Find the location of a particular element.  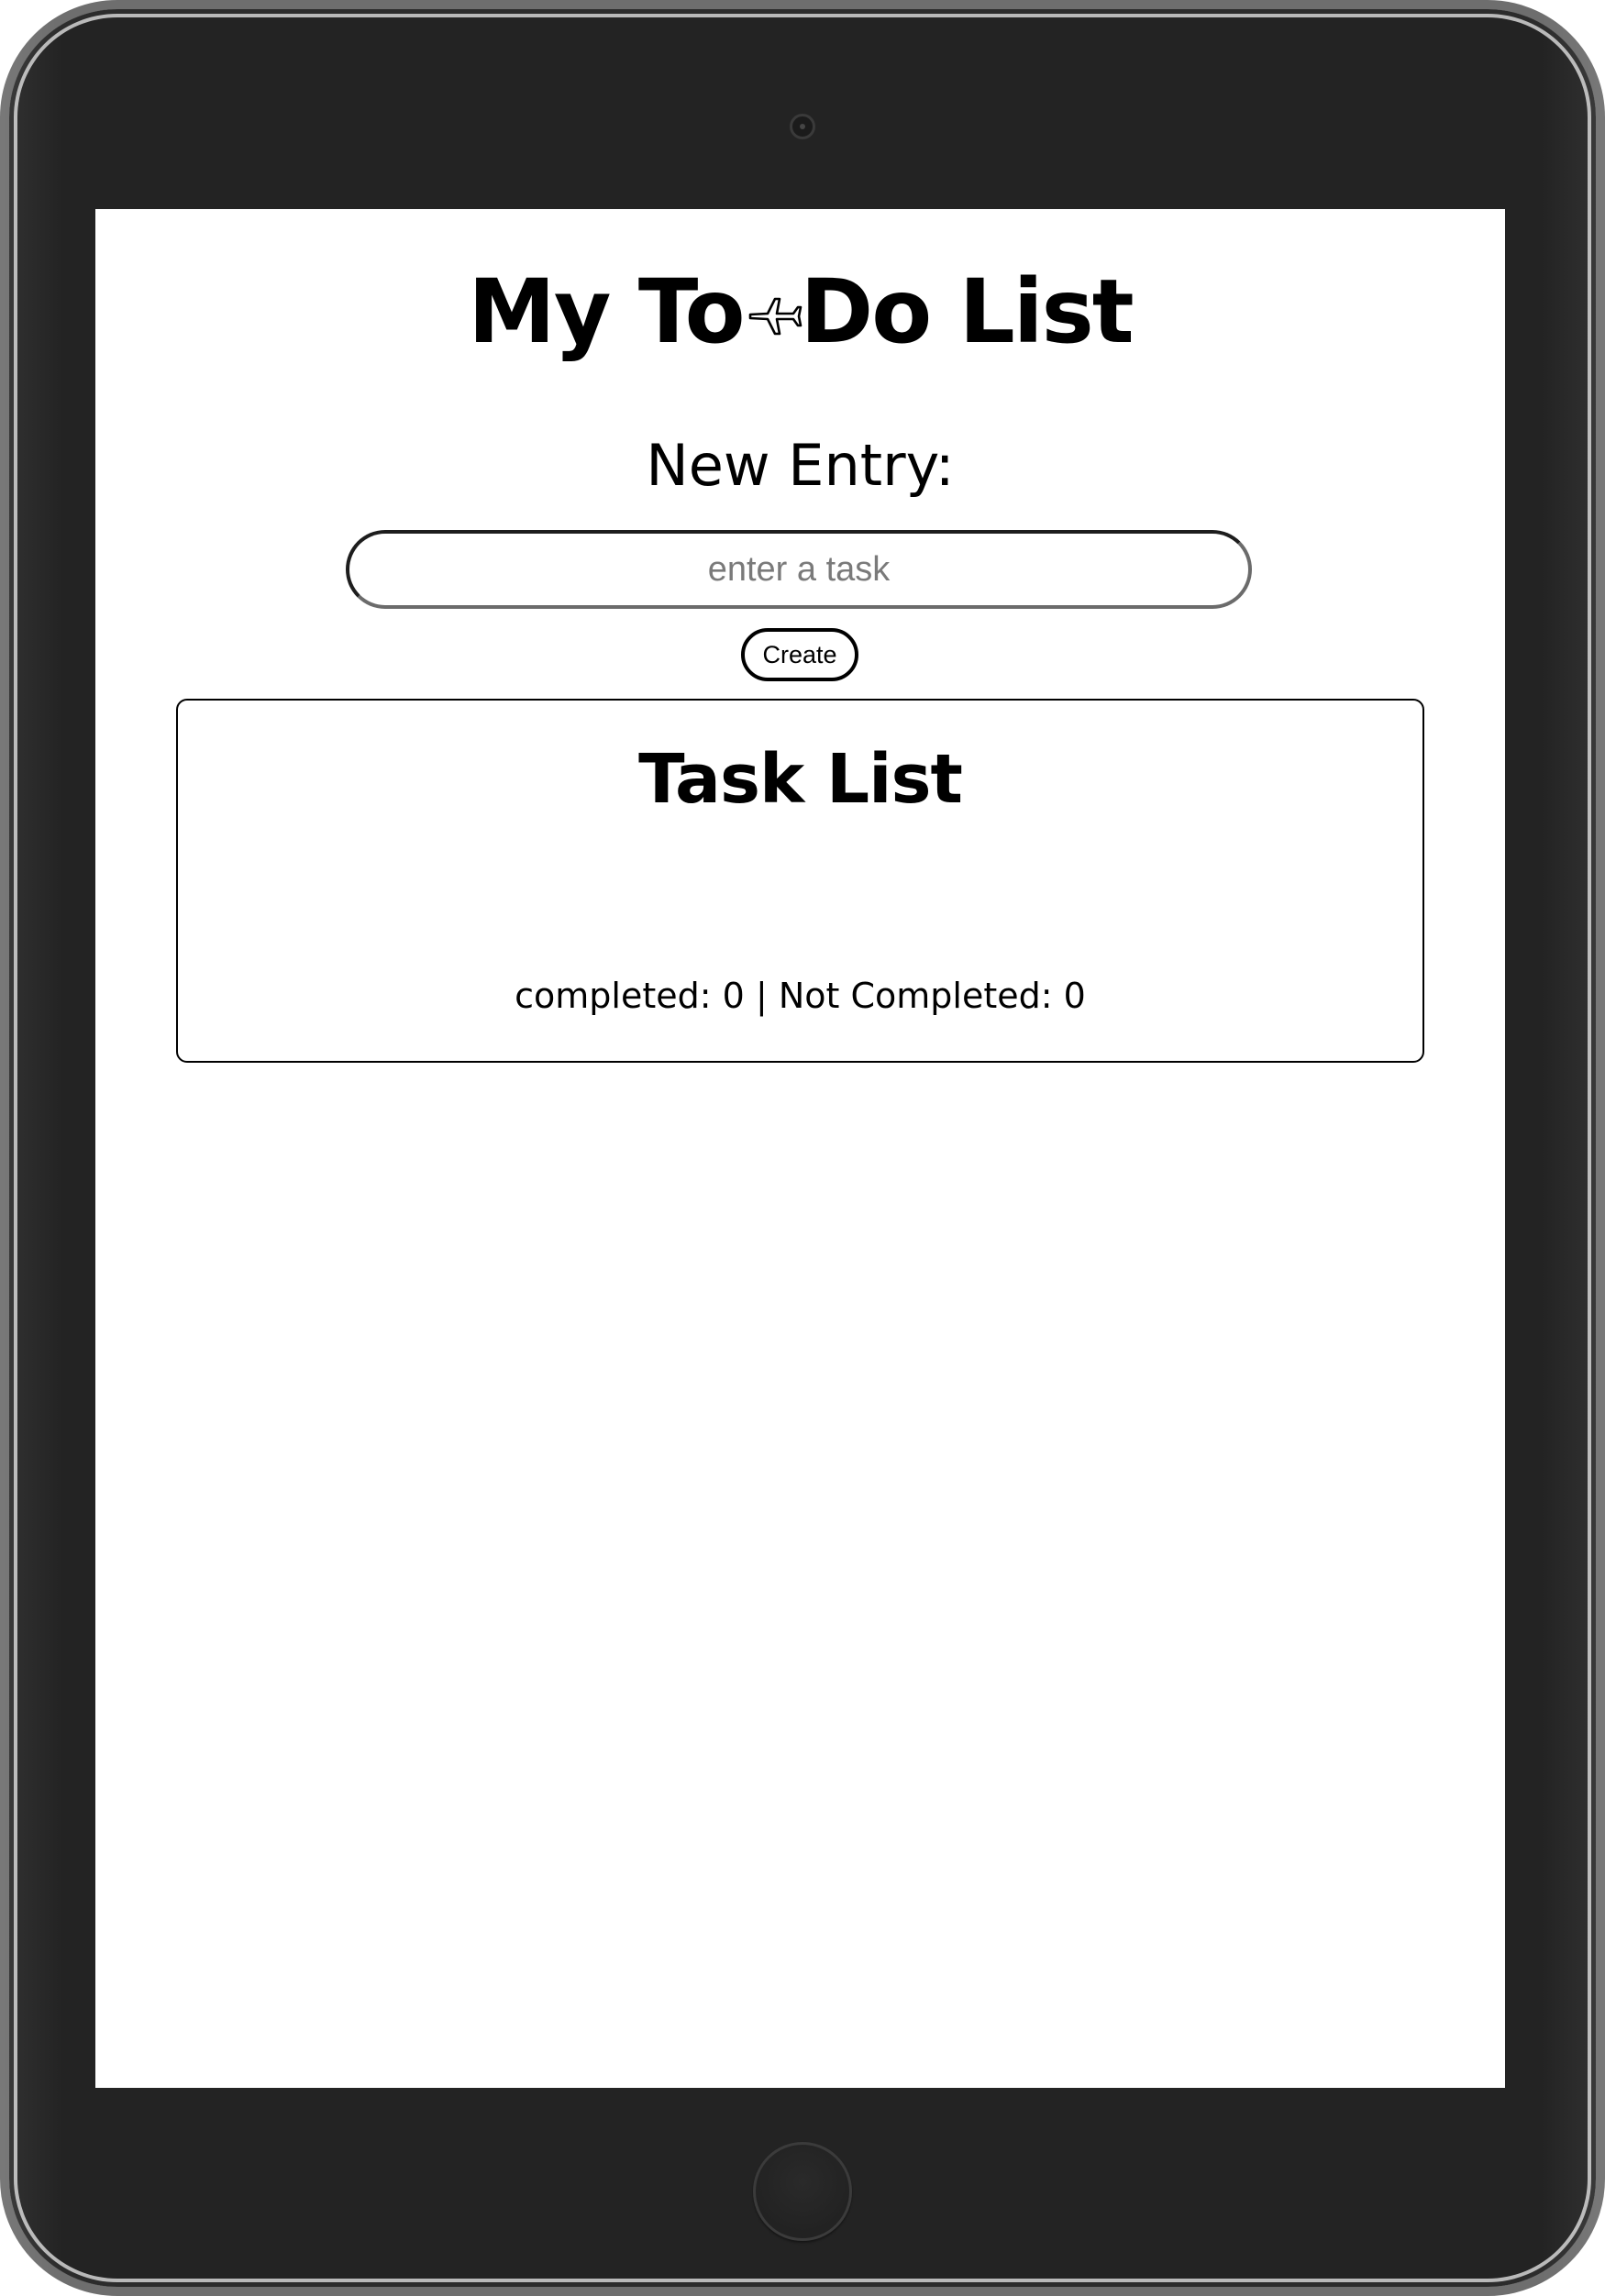

task-status-summary: completed: 0 | Not Completed: 0 is located at coordinates (800, 996).